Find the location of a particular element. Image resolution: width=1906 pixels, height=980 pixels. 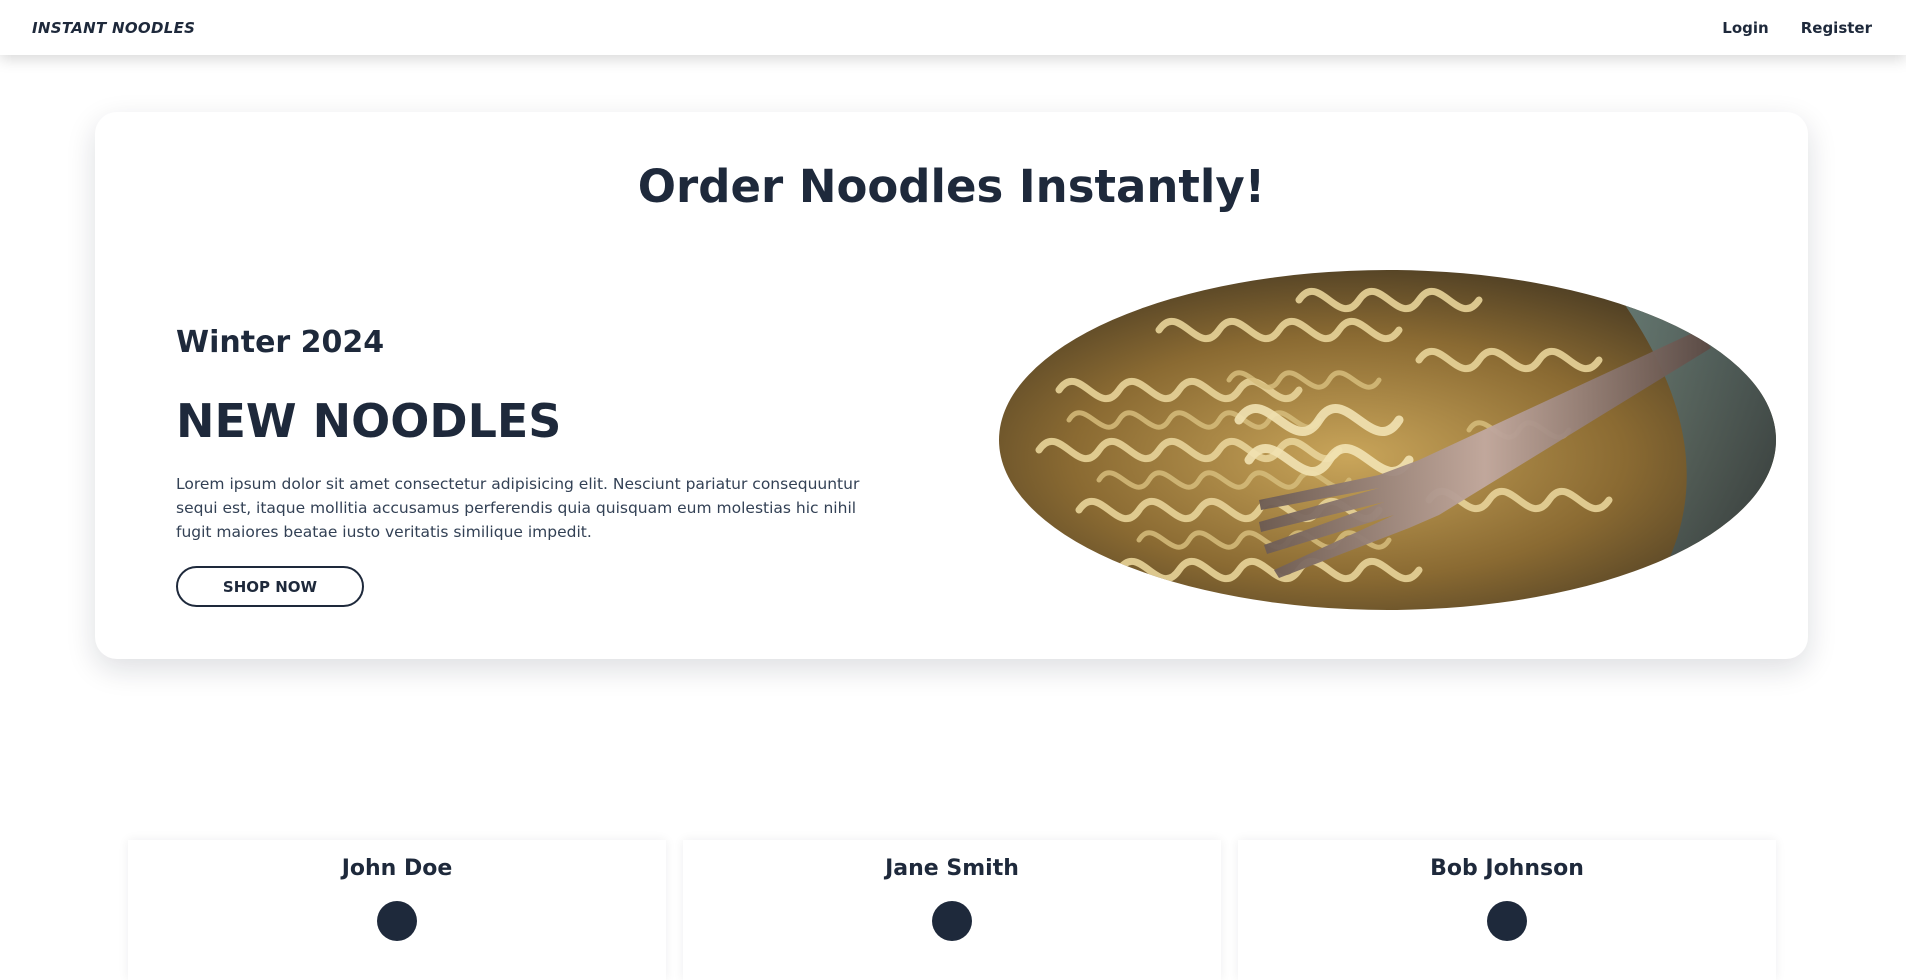

testimonials-section: John Doe Jane Smith Bob Johnson is located at coordinates (953, 910).